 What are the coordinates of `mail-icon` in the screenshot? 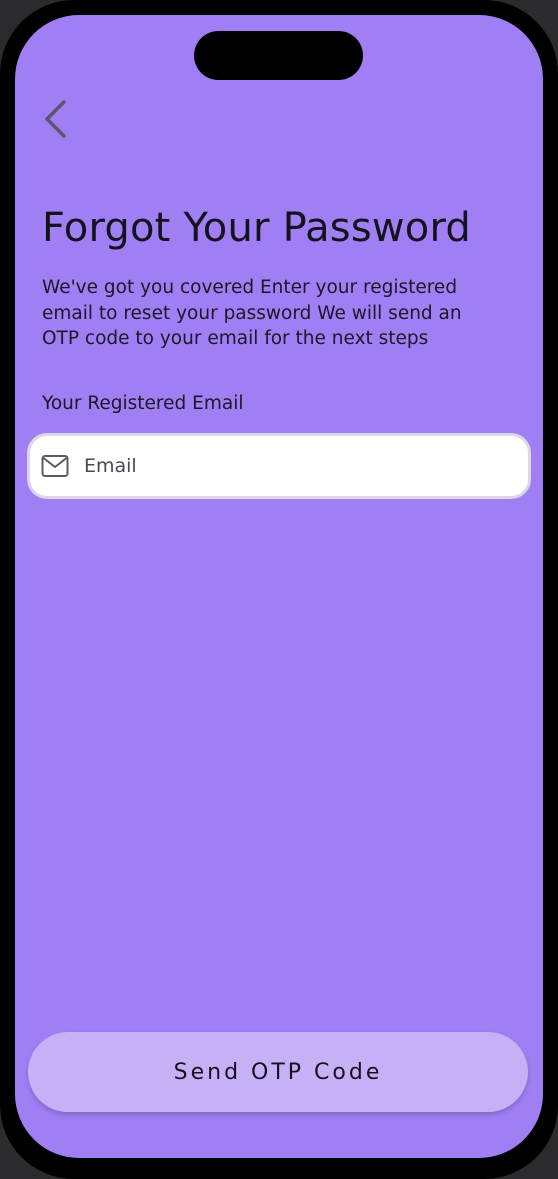 It's located at (55, 466).